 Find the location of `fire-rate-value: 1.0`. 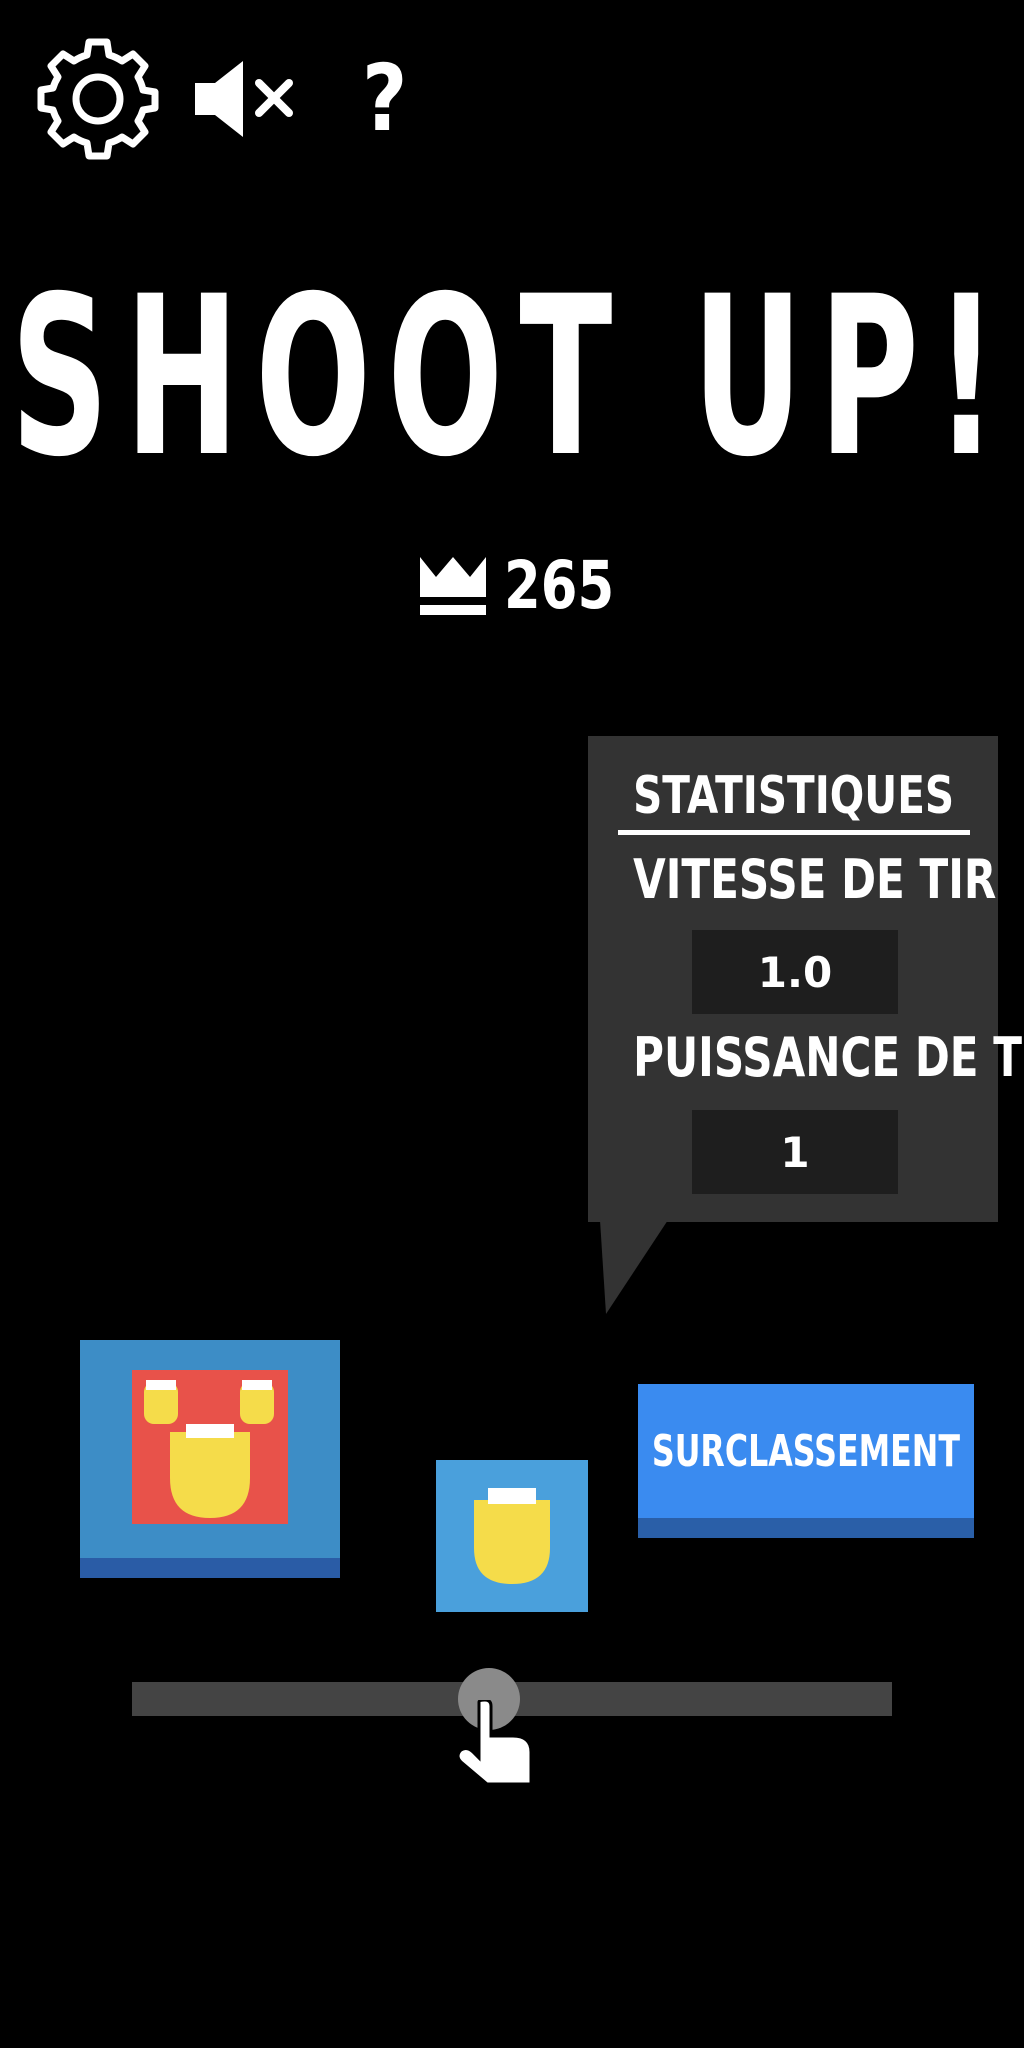

fire-rate-value: 1.0 is located at coordinates (795, 972).